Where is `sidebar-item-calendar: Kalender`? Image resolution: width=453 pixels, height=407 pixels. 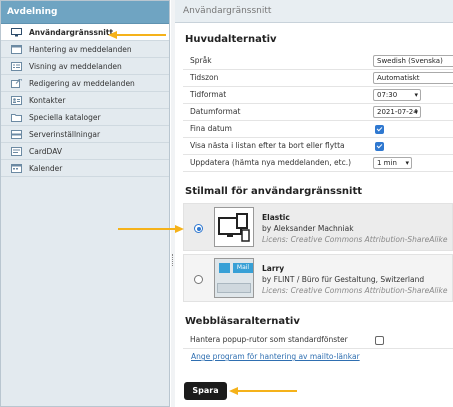
sidebar-item-calendar: Kalender is located at coordinates (85, 168).